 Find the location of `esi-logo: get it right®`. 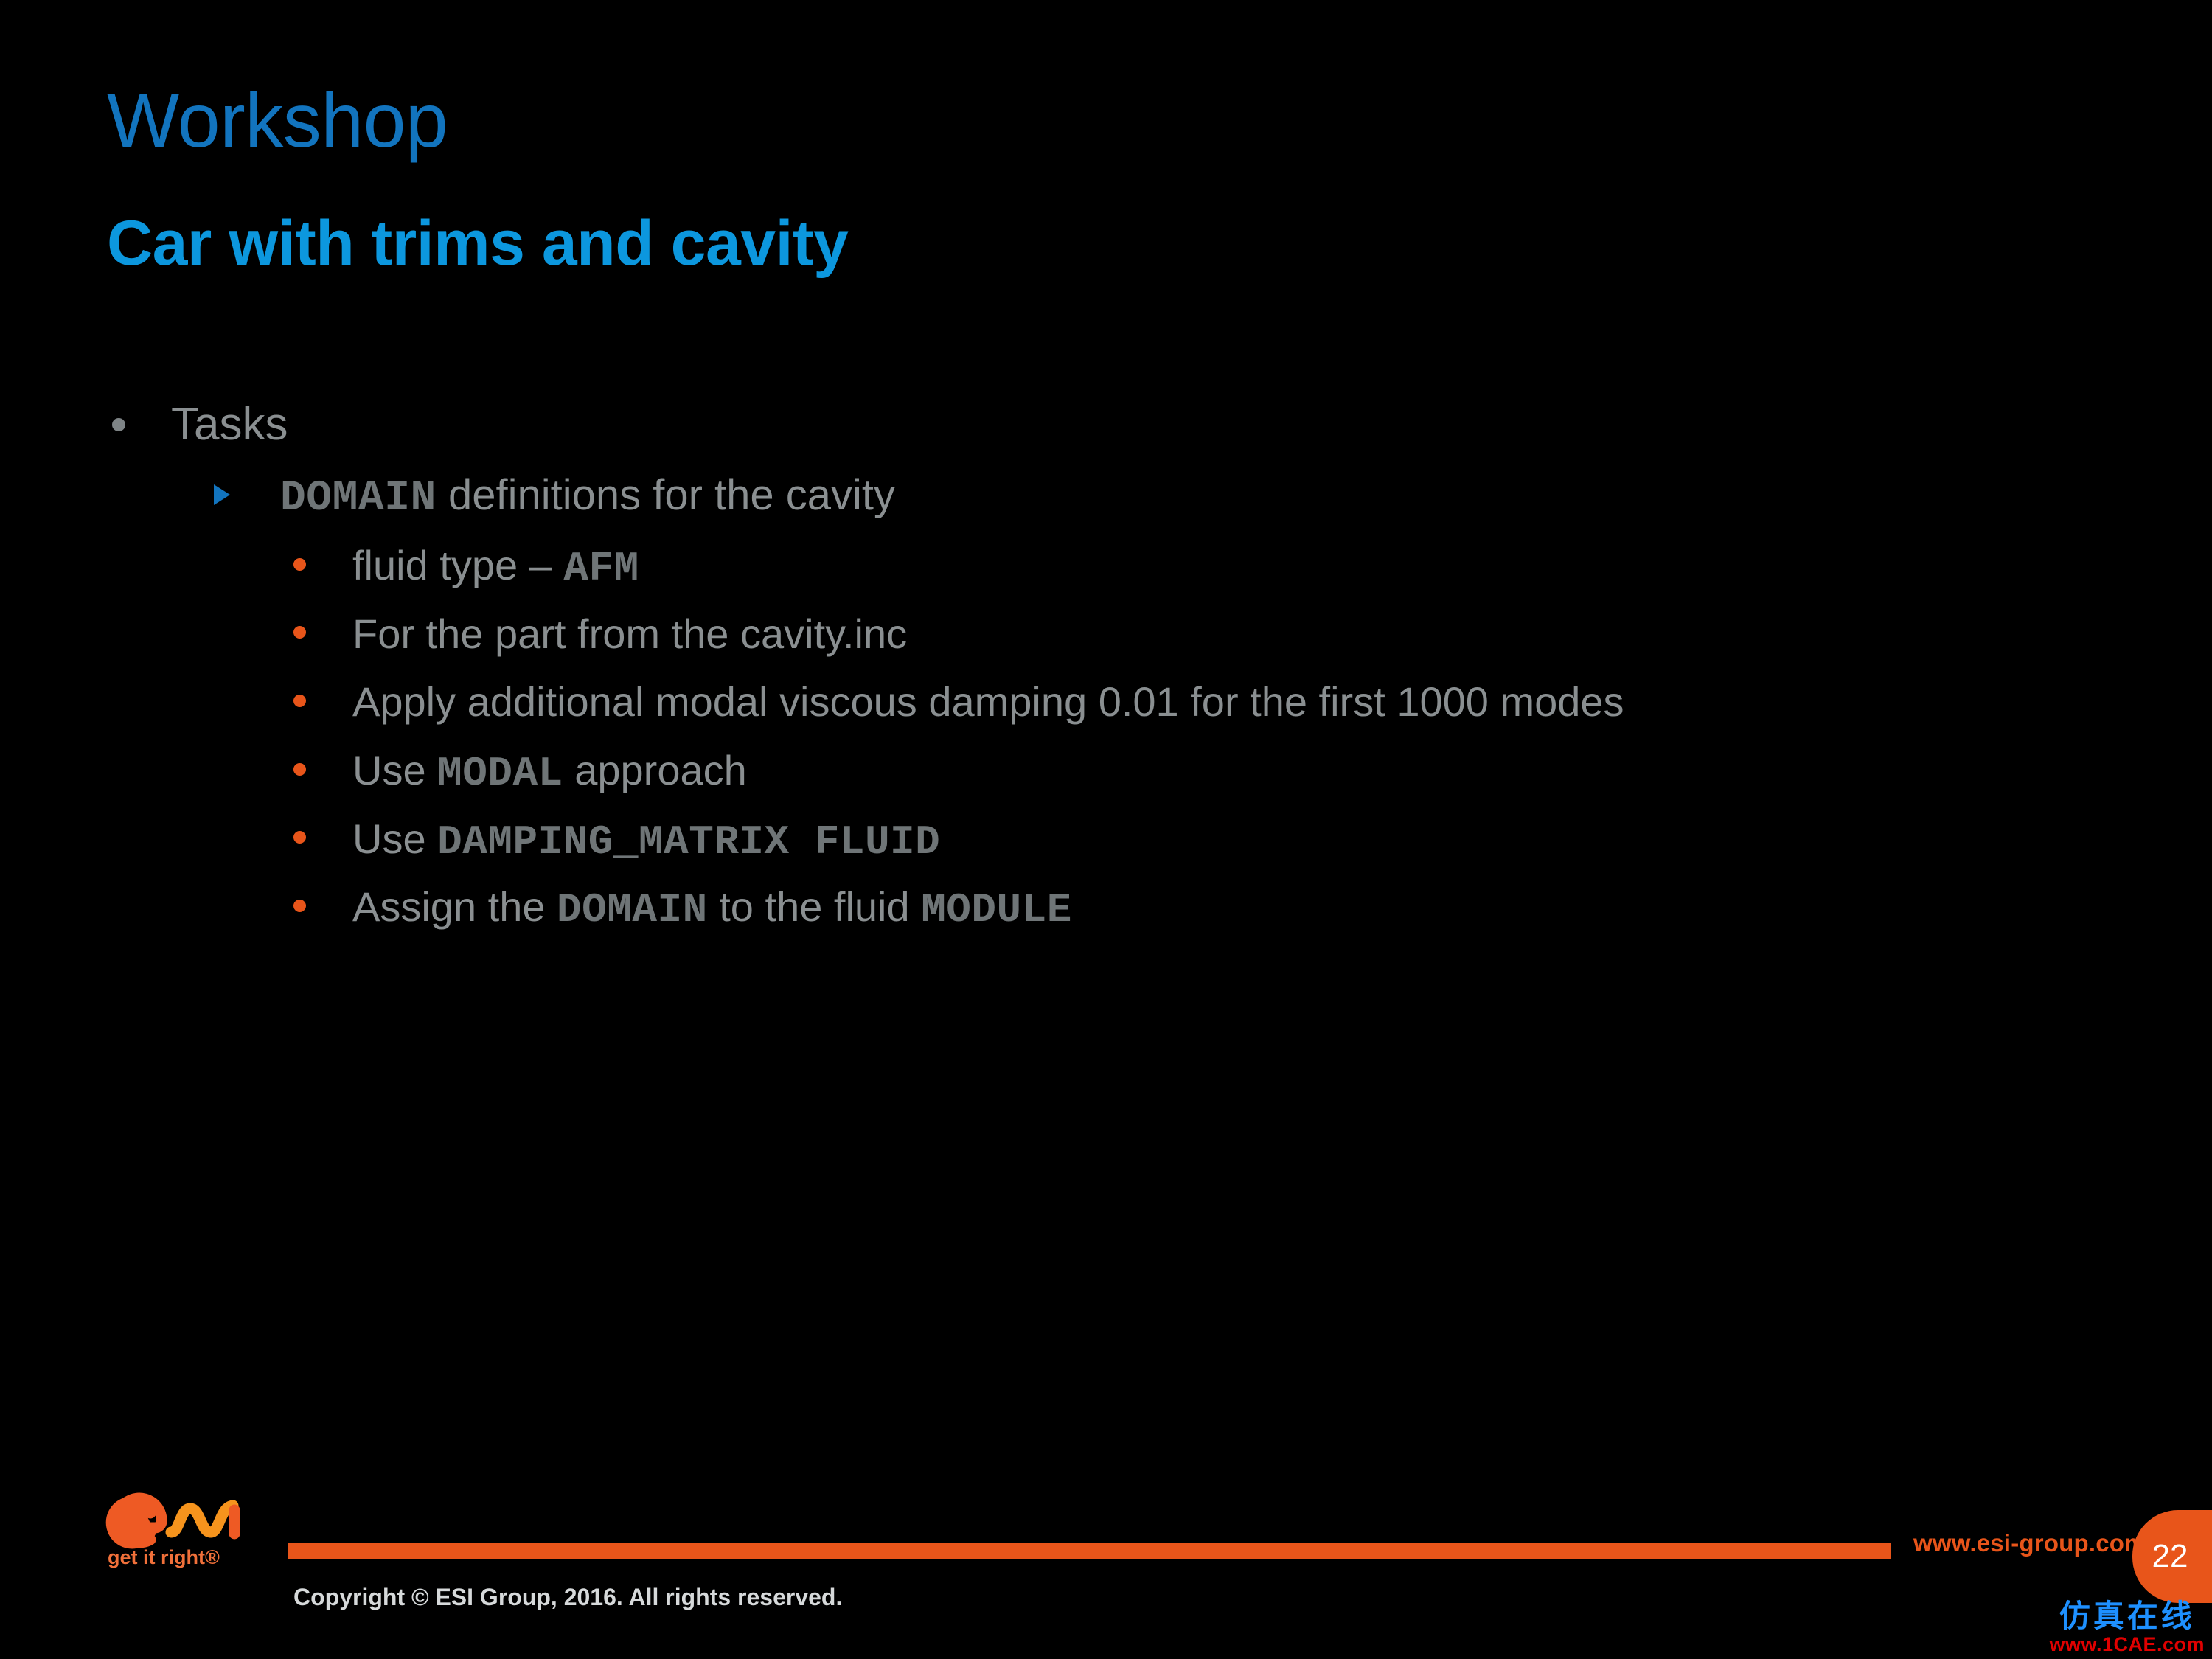

esi-logo: get it right® is located at coordinates (188, 1524).